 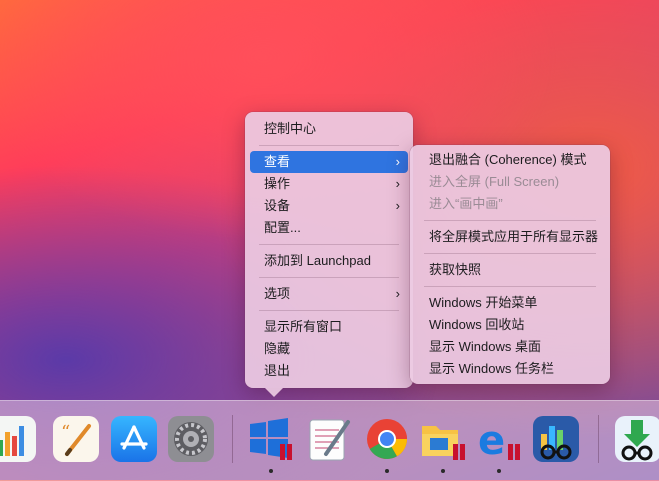 What do you see at coordinates (510, 347) in the screenshot?
I see `submenu-item-show-windows-desktop: 显示 Windows 桌面` at bounding box center [510, 347].